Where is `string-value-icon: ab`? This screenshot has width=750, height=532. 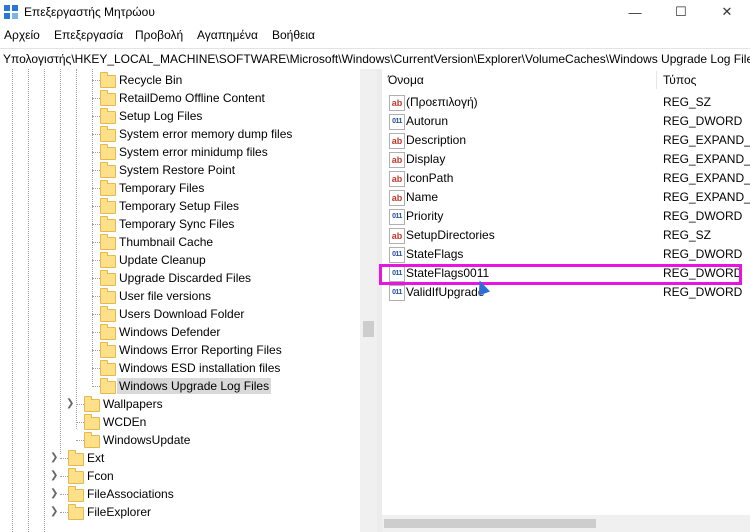
string-value-icon: ab is located at coordinates (397, 103).